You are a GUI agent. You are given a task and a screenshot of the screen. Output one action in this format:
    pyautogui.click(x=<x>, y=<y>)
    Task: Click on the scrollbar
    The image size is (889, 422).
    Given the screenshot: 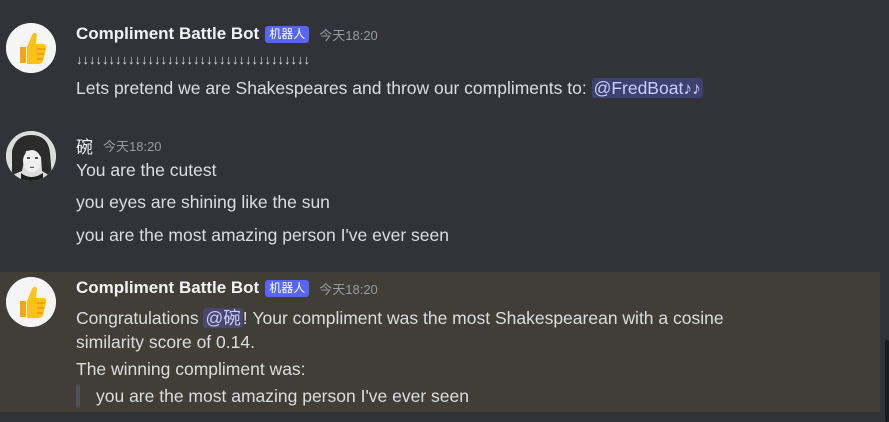 What is the action you would take?
    pyautogui.click(x=887, y=381)
    